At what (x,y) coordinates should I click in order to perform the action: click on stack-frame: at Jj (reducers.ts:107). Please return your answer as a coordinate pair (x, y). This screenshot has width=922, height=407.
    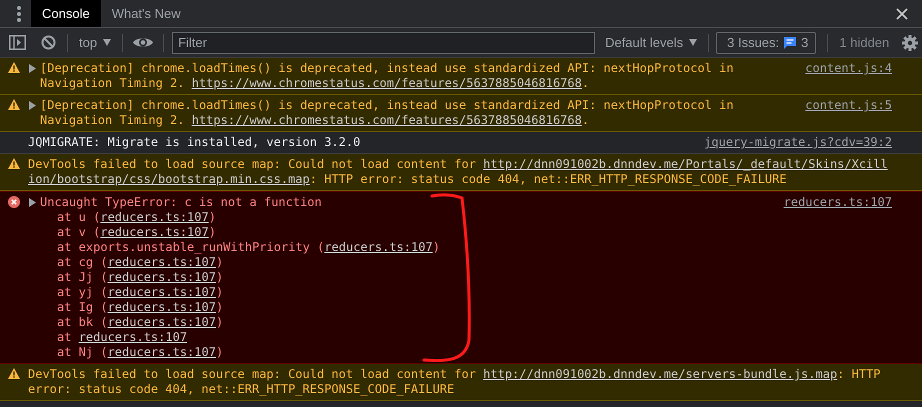
    Looking at the image, I should click on (140, 277).